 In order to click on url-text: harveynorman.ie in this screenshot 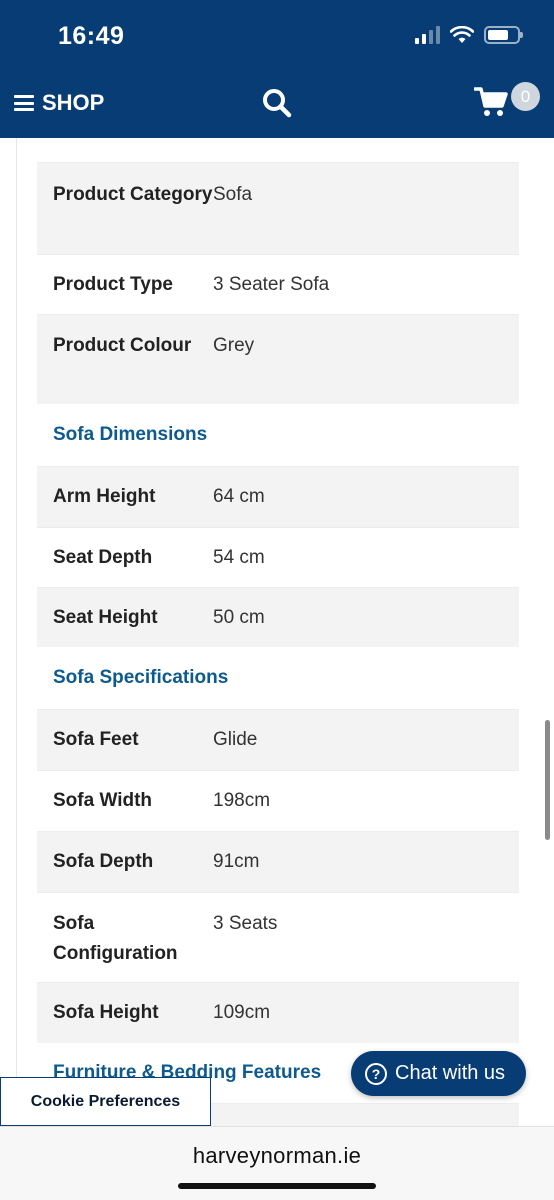, I will do `click(277, 1156)`.